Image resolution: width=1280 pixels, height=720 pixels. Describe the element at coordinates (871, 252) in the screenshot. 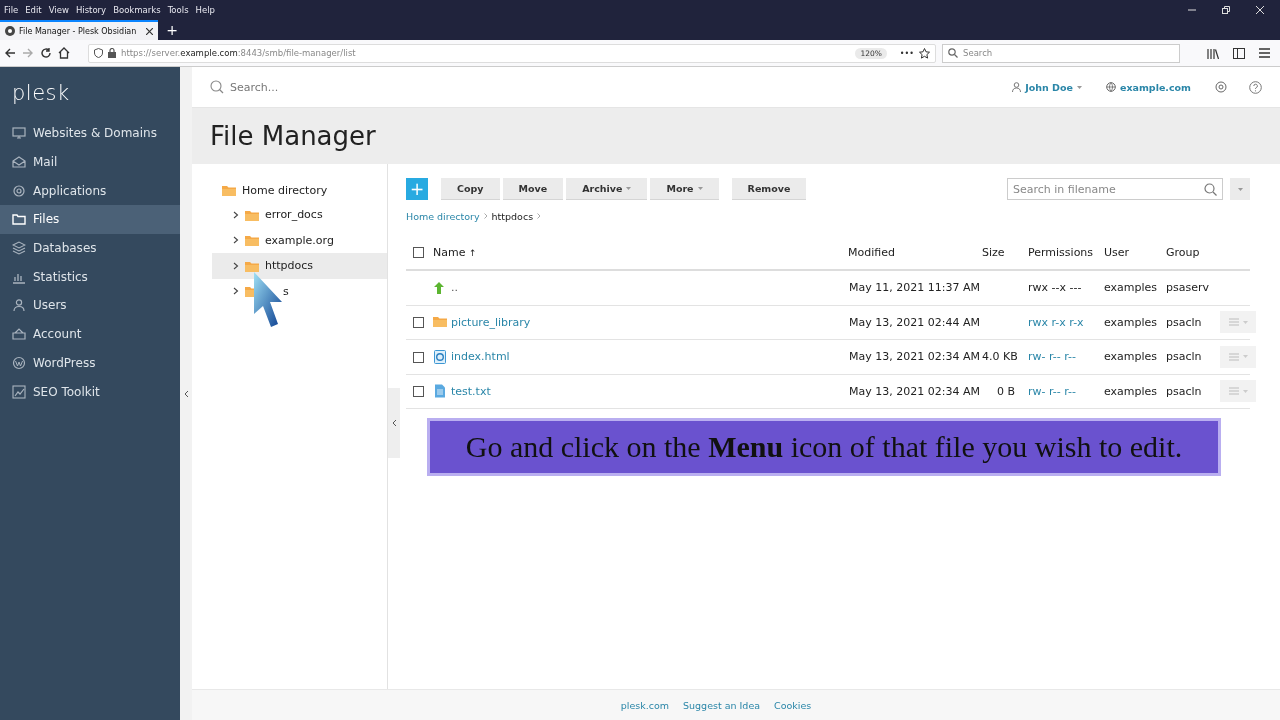

I see `column-header: Modified` at that location.